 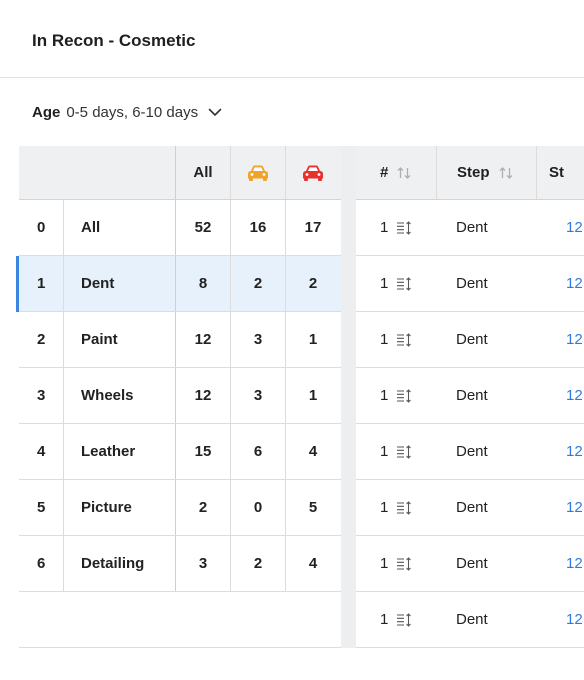 I want to click on header-number-label: #, so click(x=384, y=172).